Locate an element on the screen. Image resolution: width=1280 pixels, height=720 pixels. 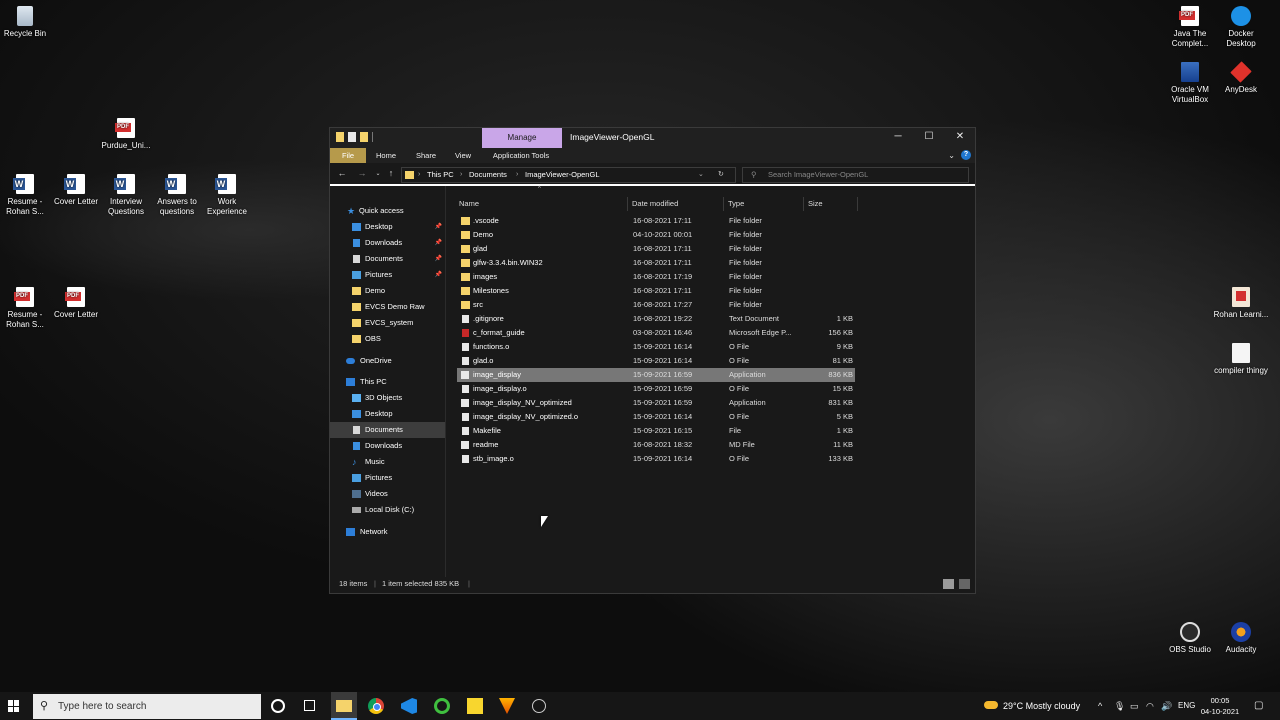
desktop-icon-work-experience: Work Experience is located at coordinates (227, 195).